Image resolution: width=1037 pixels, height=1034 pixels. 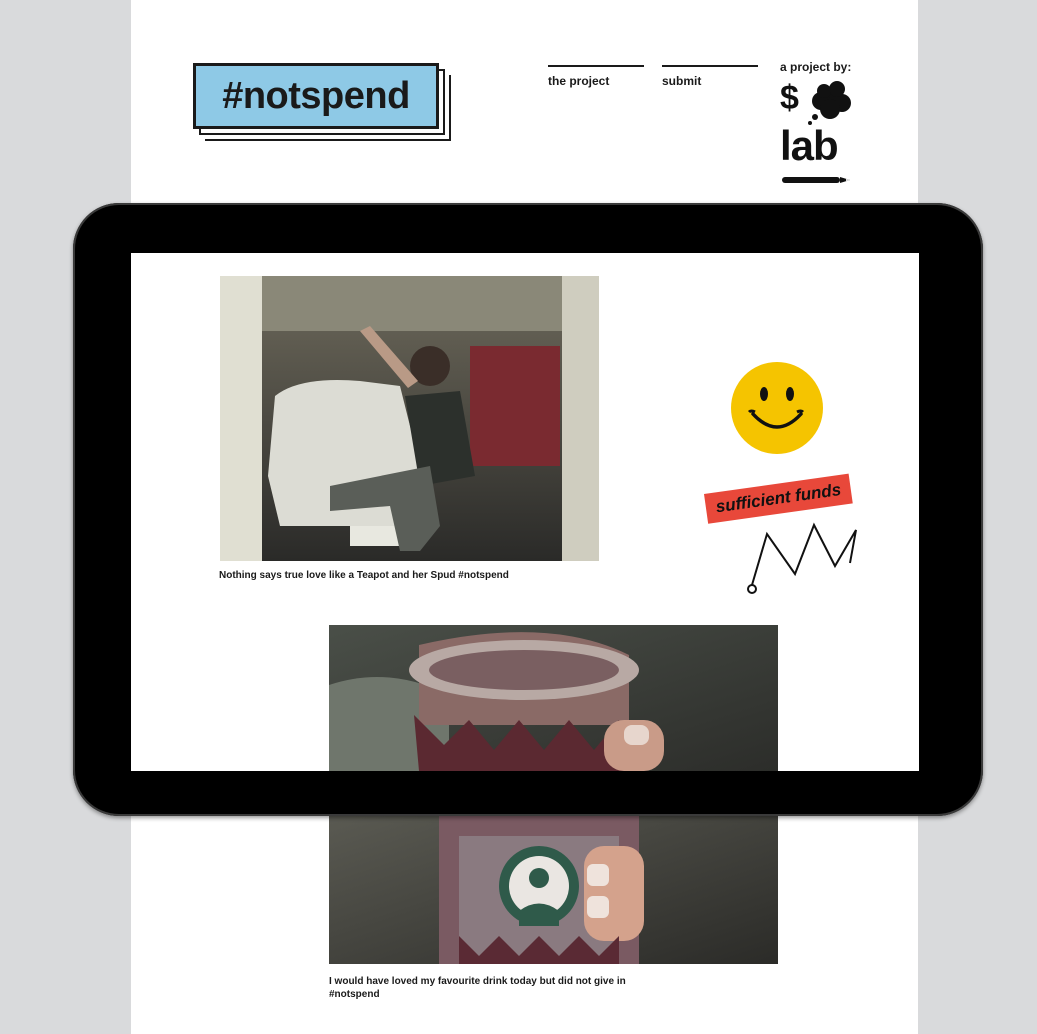 What do you see at coordinates (789, 98) in the screenshot?
I see `dollar-symbol: $` at bounding box center [789, 98].